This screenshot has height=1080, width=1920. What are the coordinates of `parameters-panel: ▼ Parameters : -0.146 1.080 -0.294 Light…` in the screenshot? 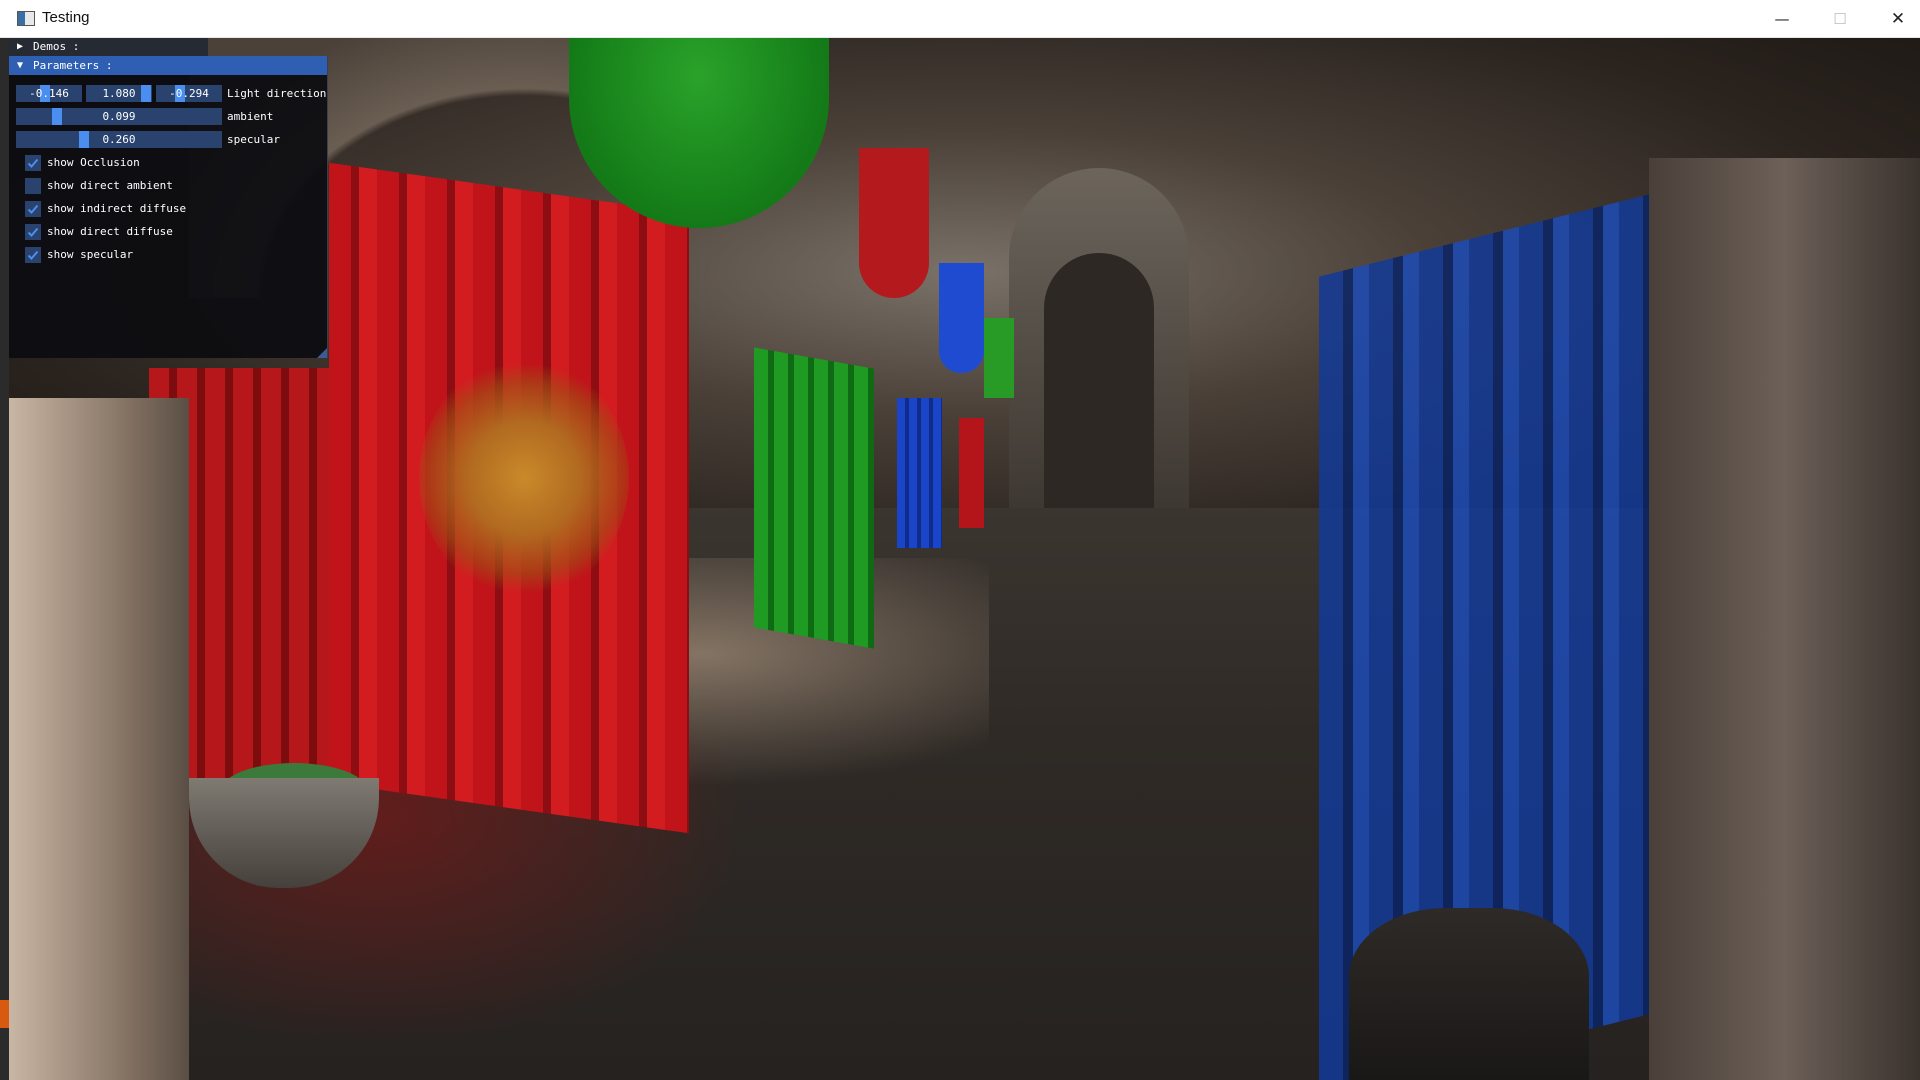 It's located at (168, 207).